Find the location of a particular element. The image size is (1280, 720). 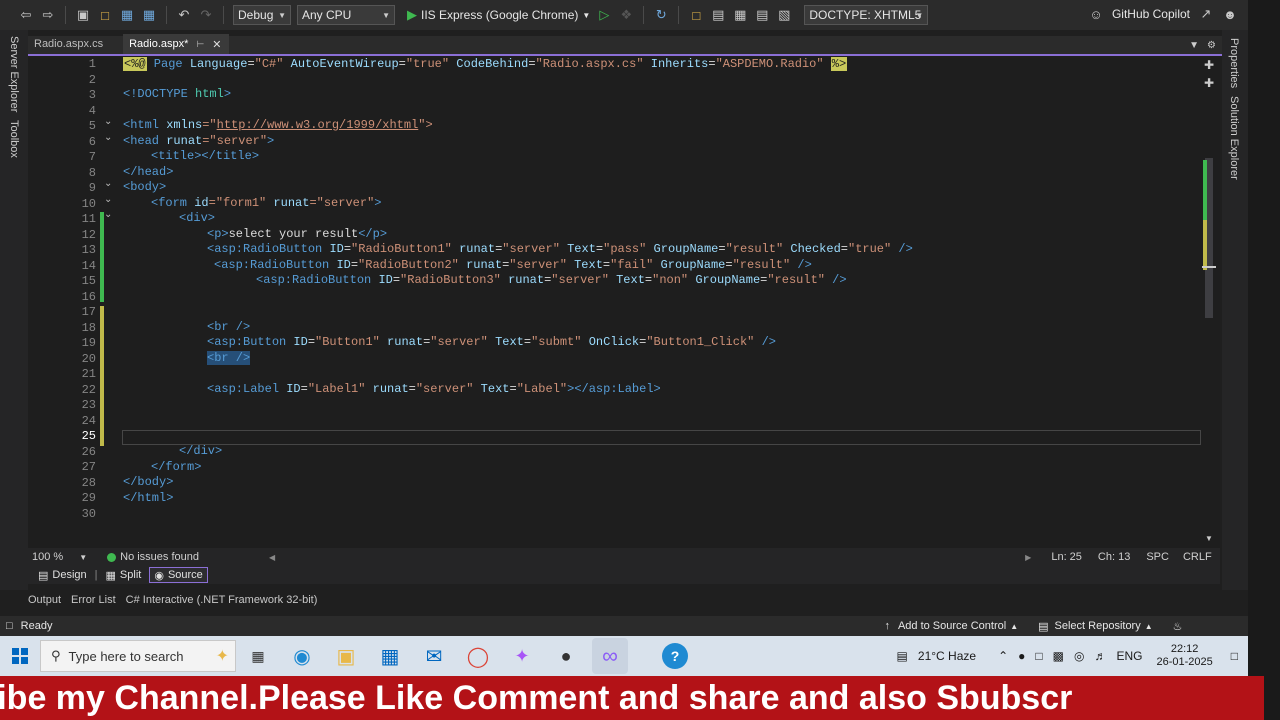

configuration-dropdown: Debug ▼ is located at coordinates (262, 15).